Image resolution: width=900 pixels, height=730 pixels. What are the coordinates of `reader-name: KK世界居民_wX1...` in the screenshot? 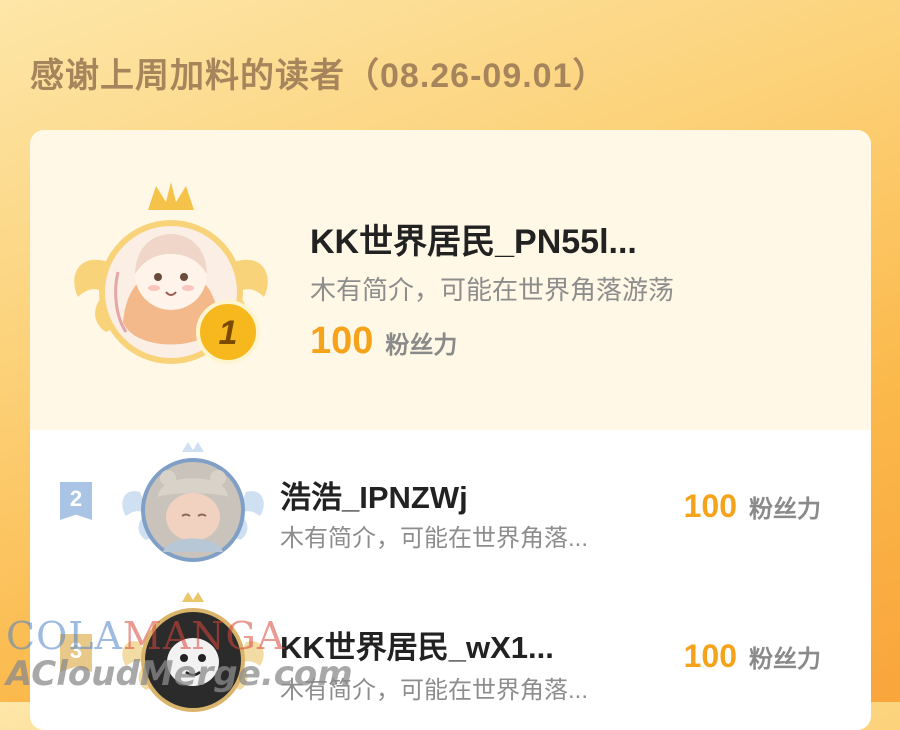 It's located at (417, 644).